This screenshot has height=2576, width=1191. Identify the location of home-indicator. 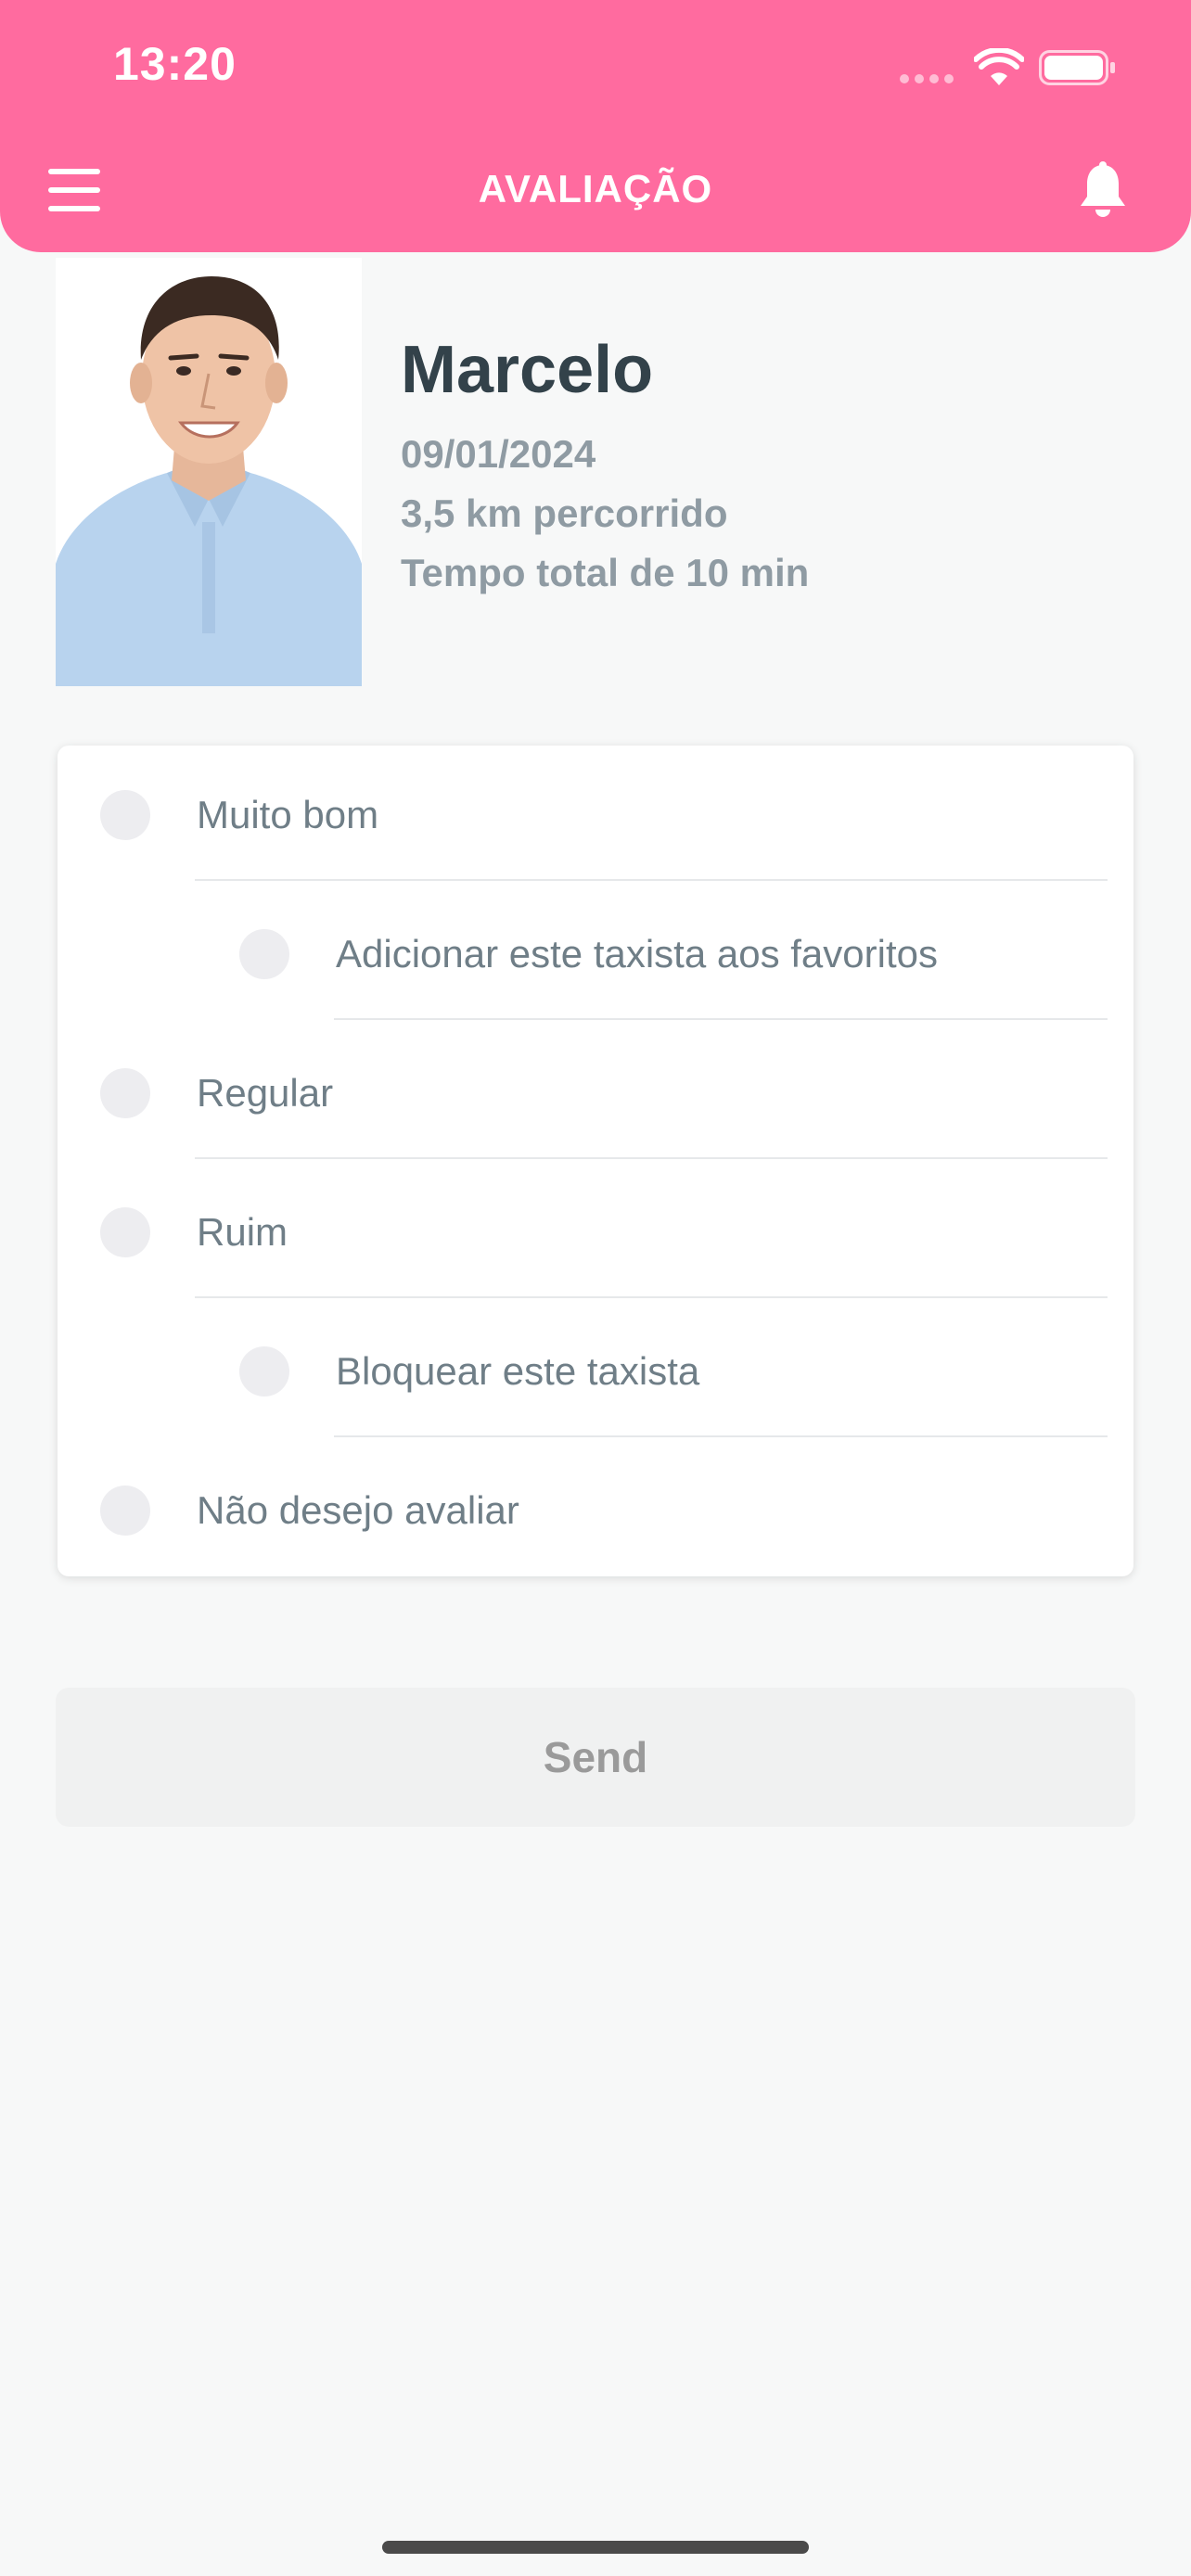
(595, 2547).